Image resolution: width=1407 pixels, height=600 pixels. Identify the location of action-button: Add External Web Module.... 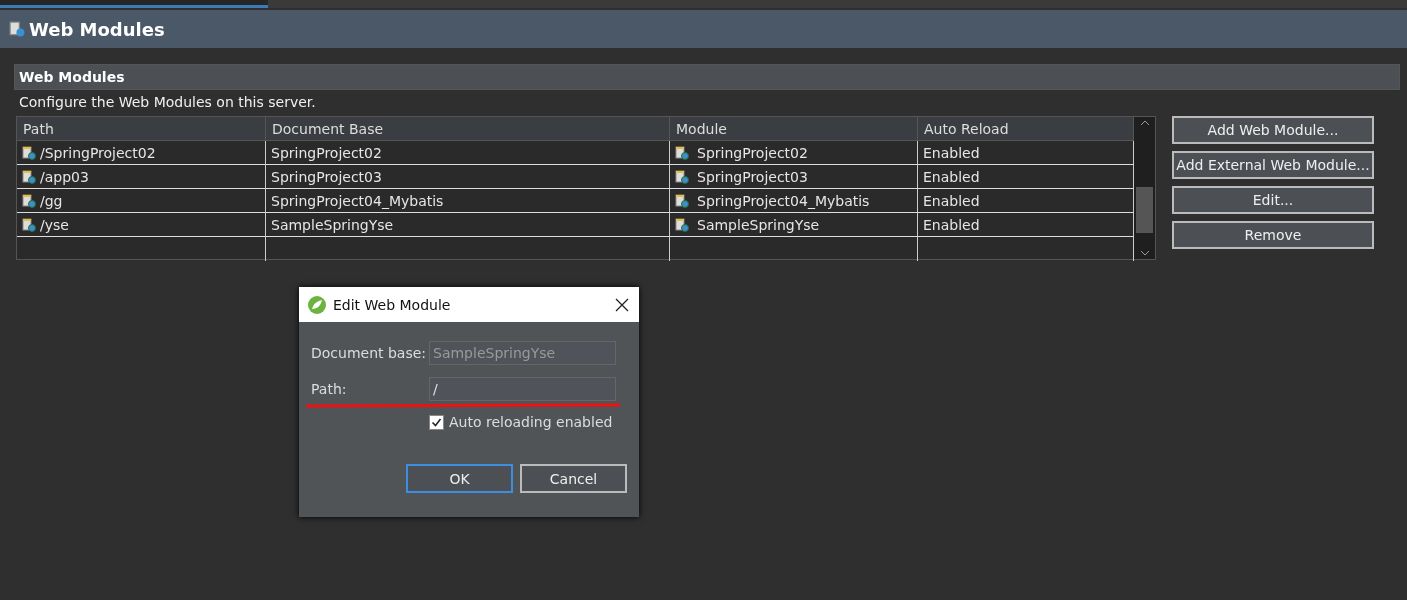
(1273, 165).